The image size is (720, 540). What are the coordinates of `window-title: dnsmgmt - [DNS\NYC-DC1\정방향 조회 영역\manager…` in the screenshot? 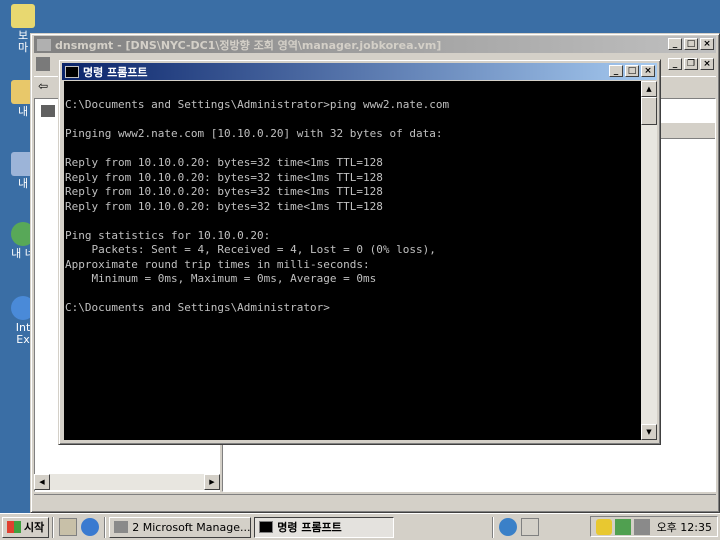 It's located at (248, 45).